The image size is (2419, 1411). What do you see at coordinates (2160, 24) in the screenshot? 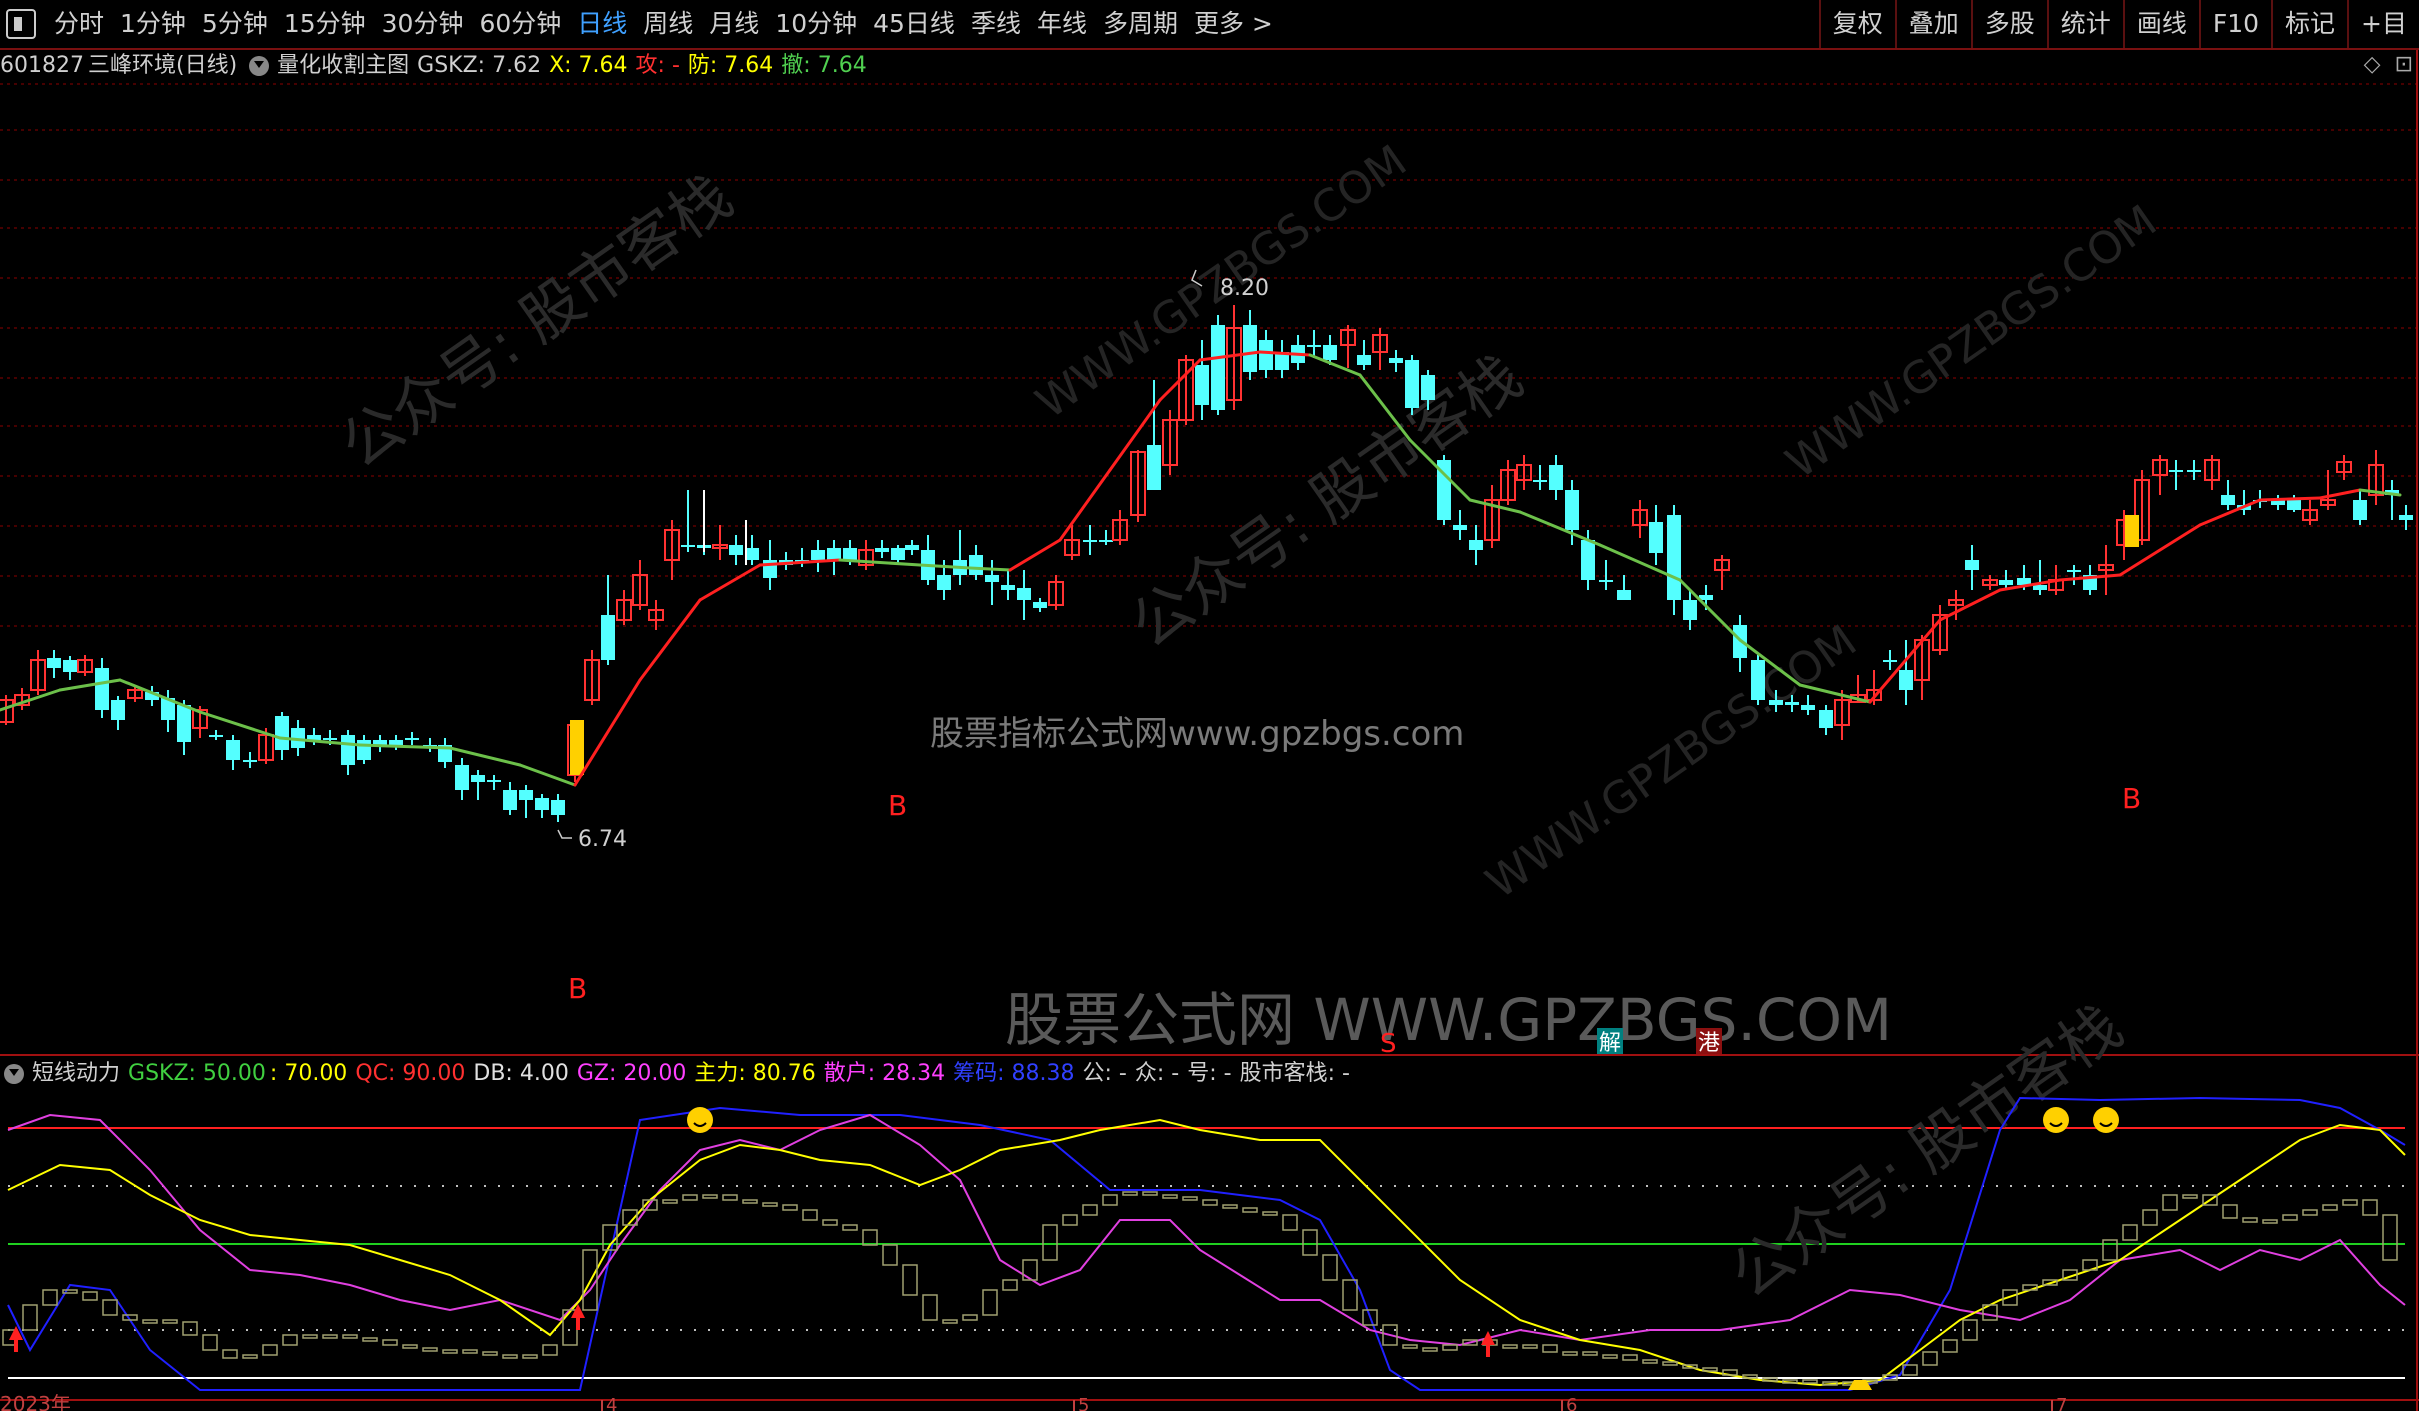
I see `tool-4: 画线` at bounding box center [2160, 24].